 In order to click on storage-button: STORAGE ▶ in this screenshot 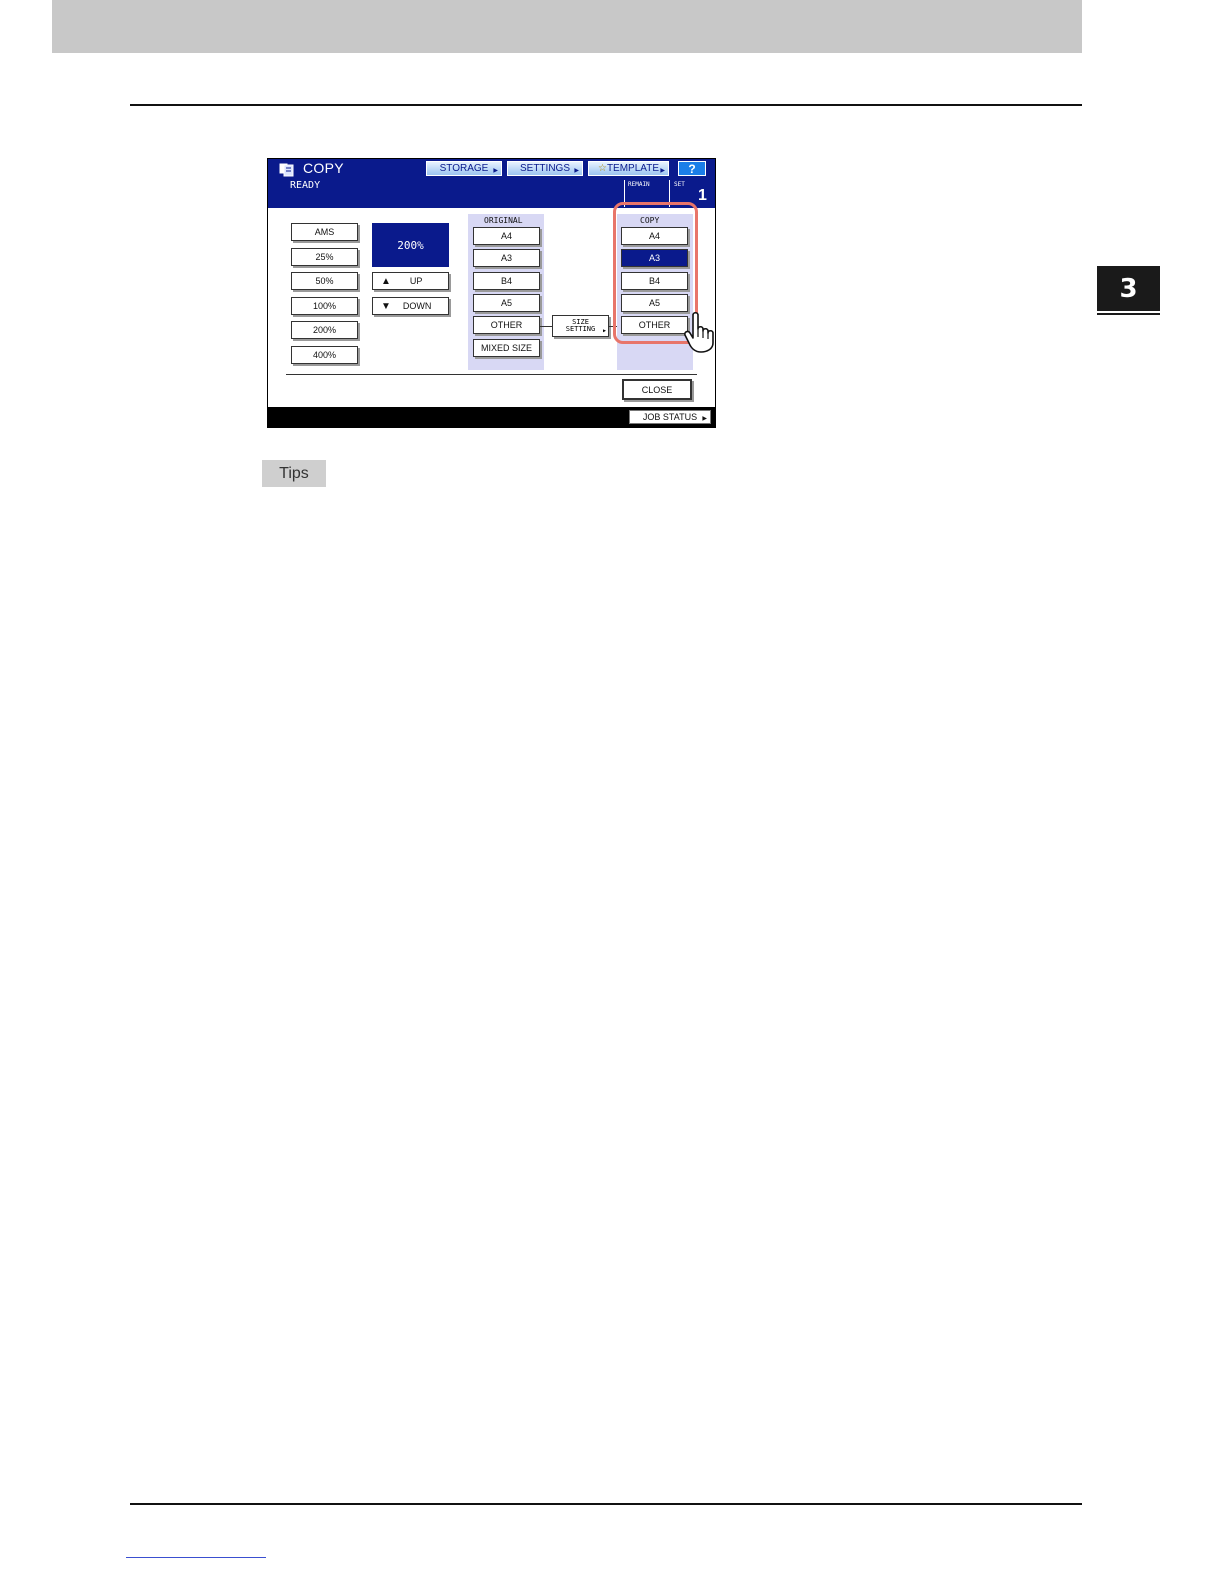, I will do `click(464, 168)`.